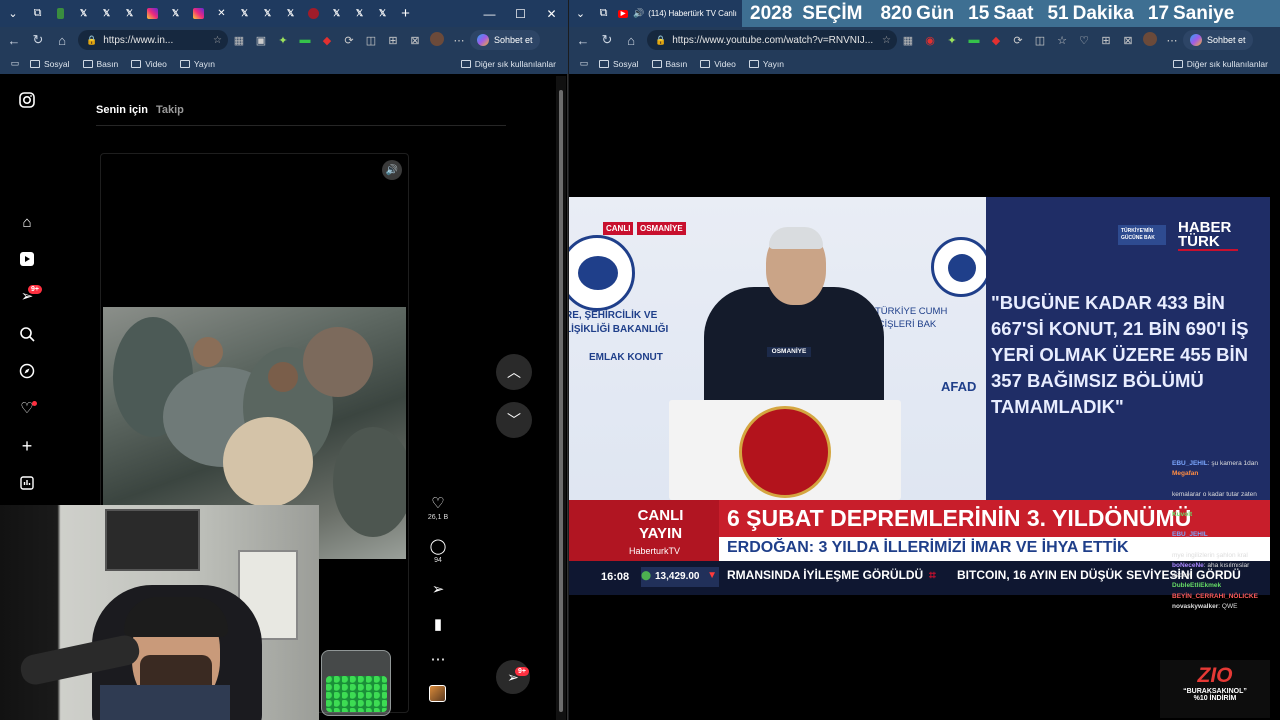 This screenshot has height=720, width=1280. Describe the element at coordinates (27, 371) in the screenshot. I see `explore-compass-icon` at that location.